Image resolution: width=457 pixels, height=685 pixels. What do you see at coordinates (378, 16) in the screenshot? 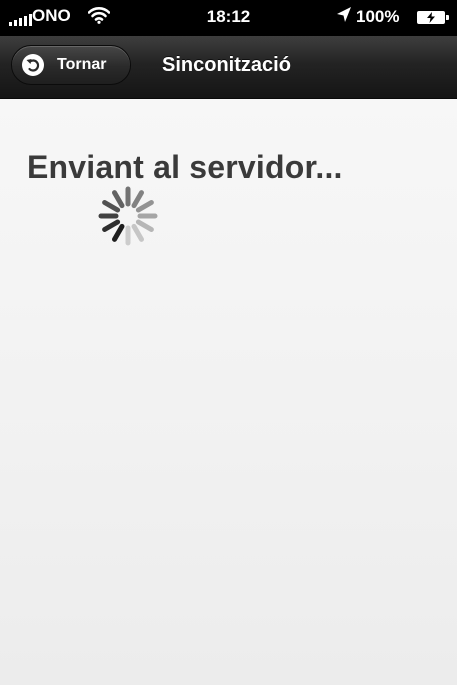
I see `battery-percentage: 100%` at bounding box center [378, 16].